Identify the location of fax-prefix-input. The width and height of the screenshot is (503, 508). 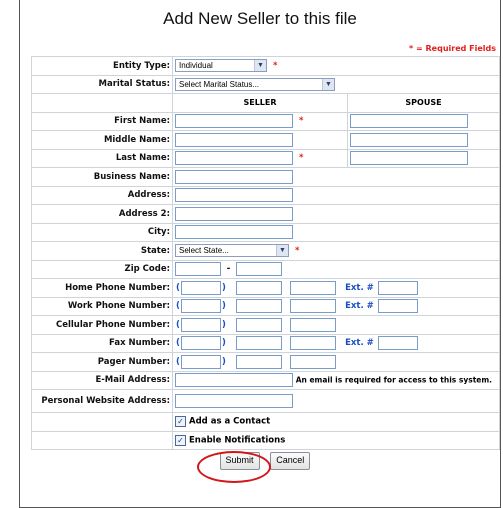
(258, 343).